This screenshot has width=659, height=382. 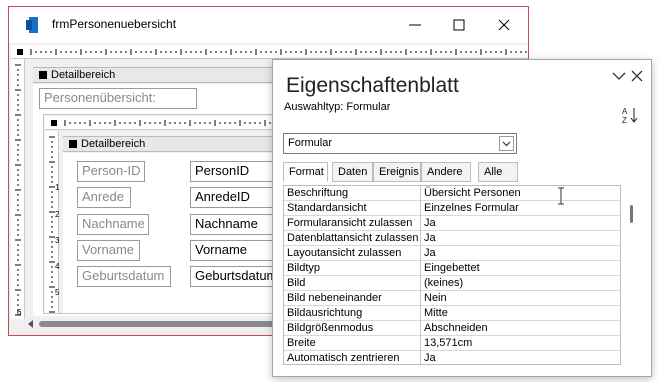 I want to click on label-vorname: Vorname, so click(x=108, y=250).